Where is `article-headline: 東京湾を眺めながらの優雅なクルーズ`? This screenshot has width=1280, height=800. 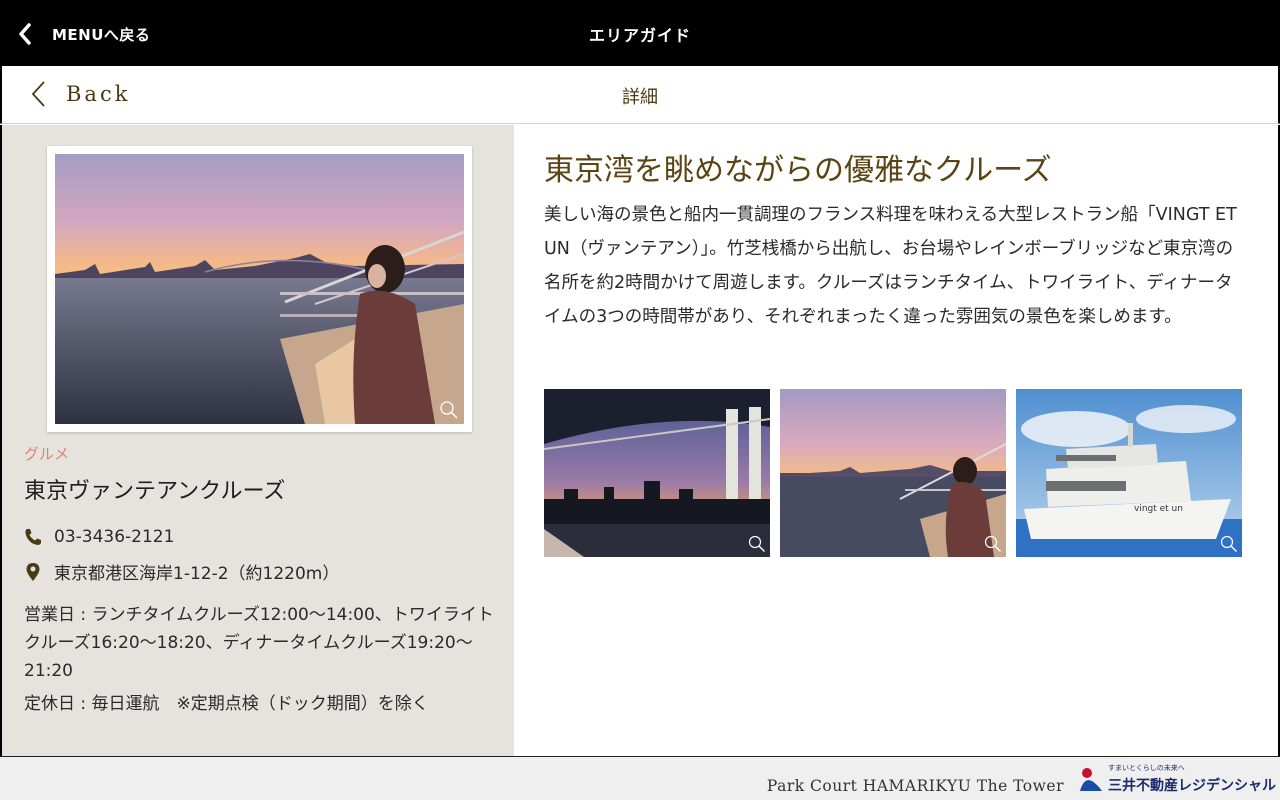 article-headline: 東京湾を眺めながらの優雅なクルーズ is located at coordinates (798, 170).